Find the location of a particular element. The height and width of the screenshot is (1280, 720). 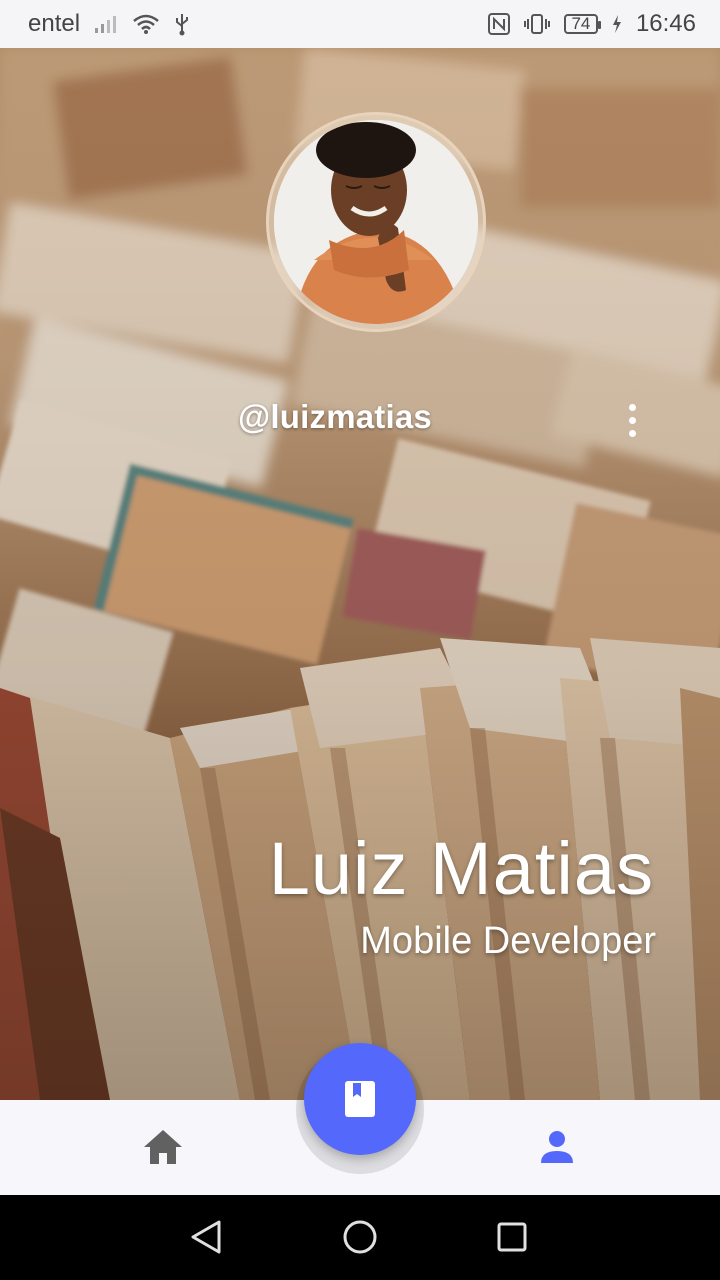

charging-icon is located at coordinates (617, 24).